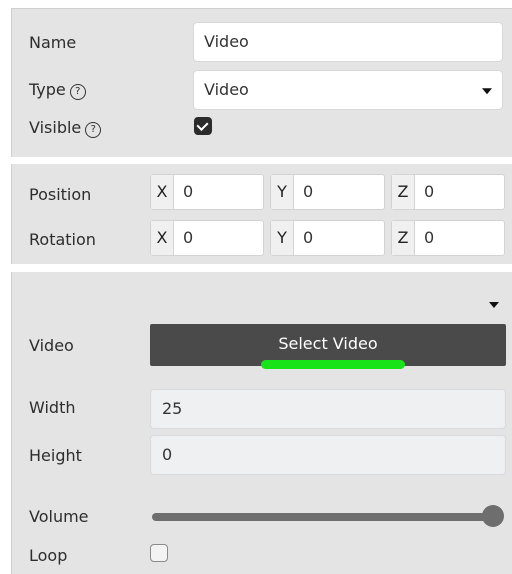 Image resolution: width=512 pixels, height=574 pixels. What do you see at coordinates (328, 409) in the screenshot?
I see `width-input: 25` at bounding box center [328, 409].